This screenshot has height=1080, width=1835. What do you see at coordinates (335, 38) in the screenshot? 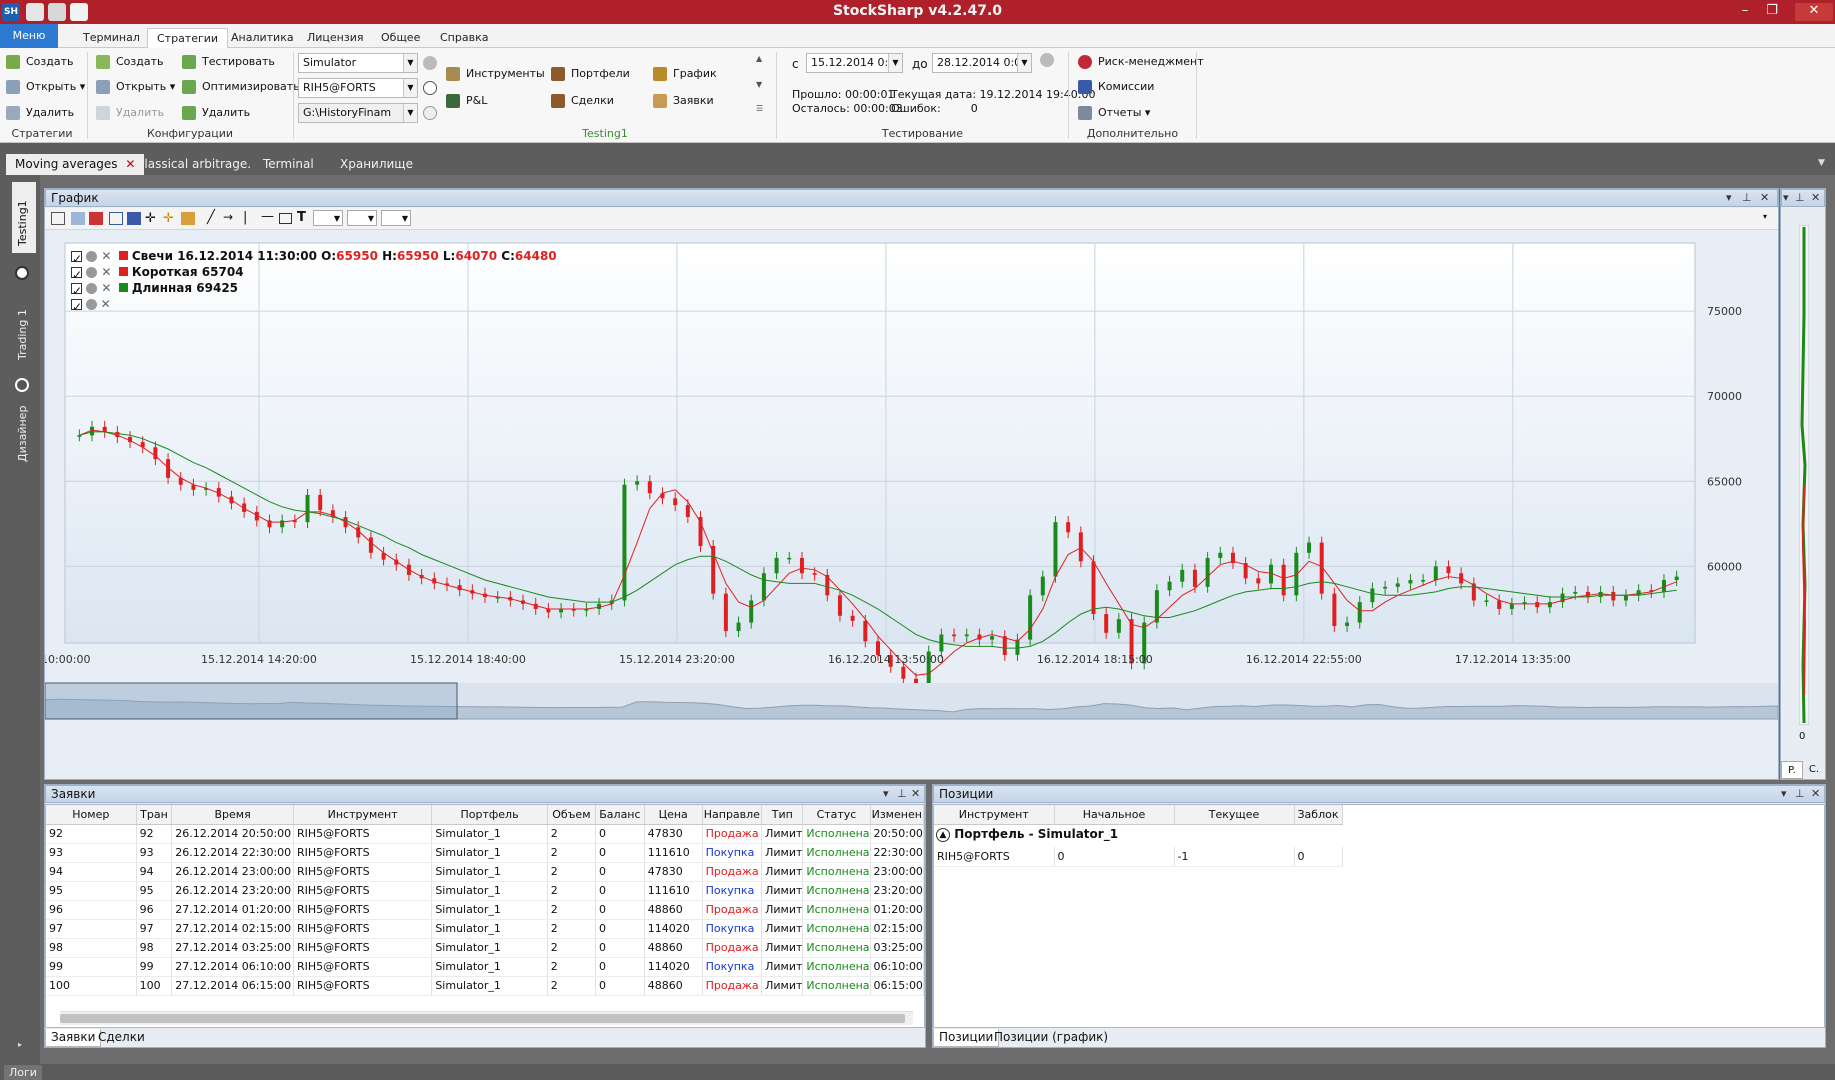
I see `tab-license: Лицензия` at bounding box center [335, 38].